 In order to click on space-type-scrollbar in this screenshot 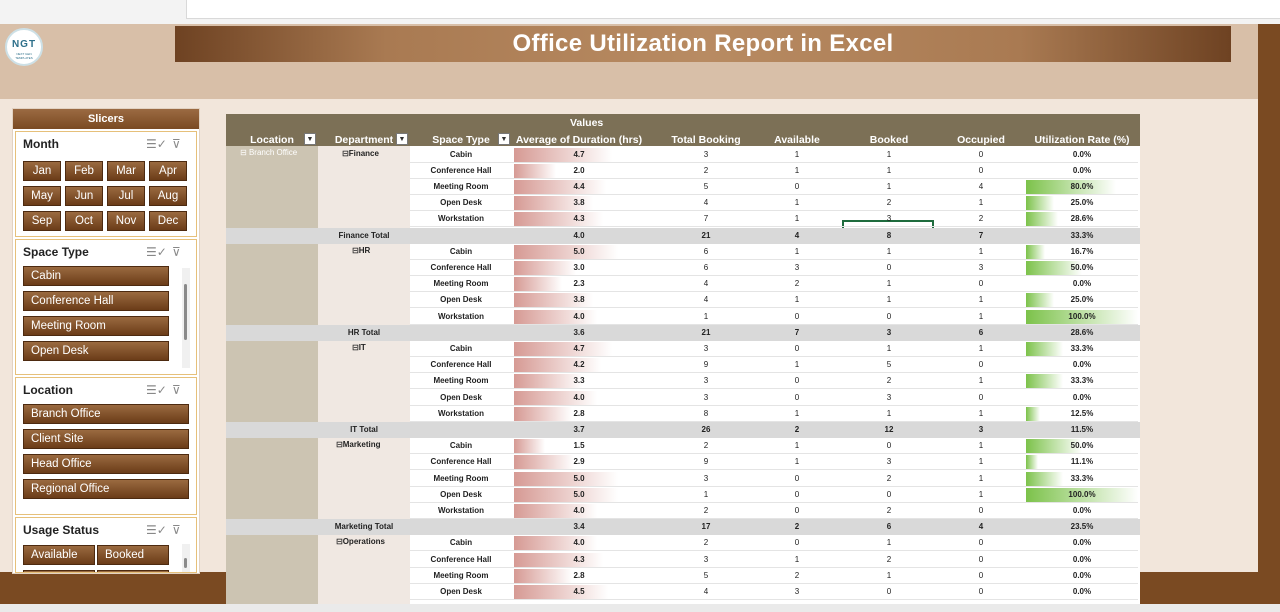, I will do `click(186, 318)`.